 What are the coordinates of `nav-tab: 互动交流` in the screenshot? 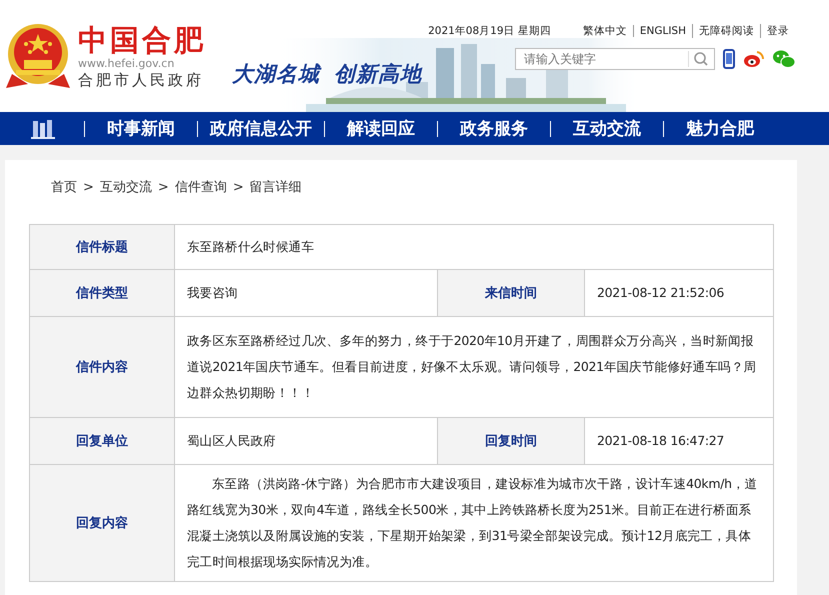 It's located at (606, 128).